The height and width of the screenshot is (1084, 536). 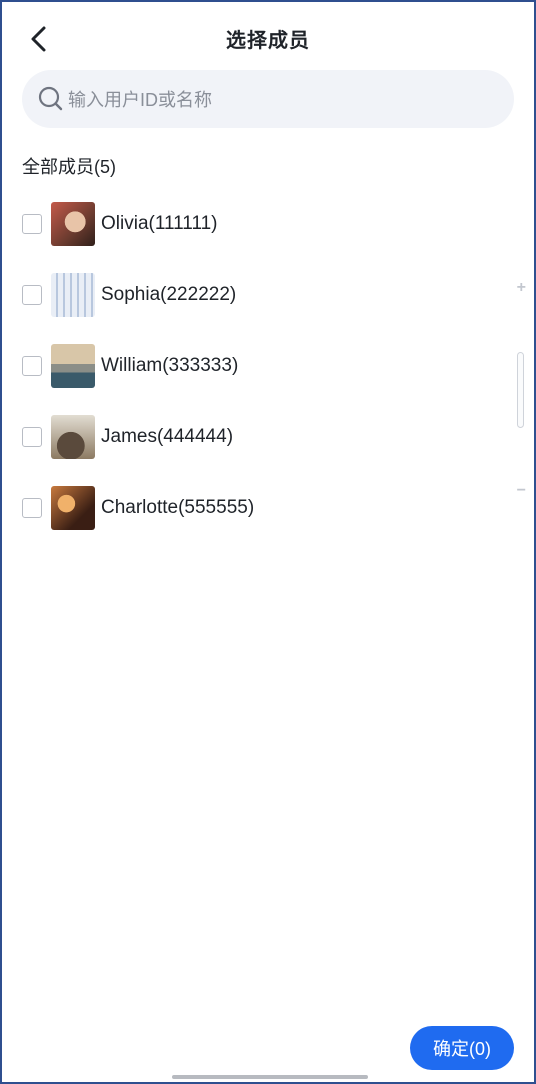 What do you see at coordinates (278, 100) in the screenshot?
I see `search-input` at bounding box center [278, 100].